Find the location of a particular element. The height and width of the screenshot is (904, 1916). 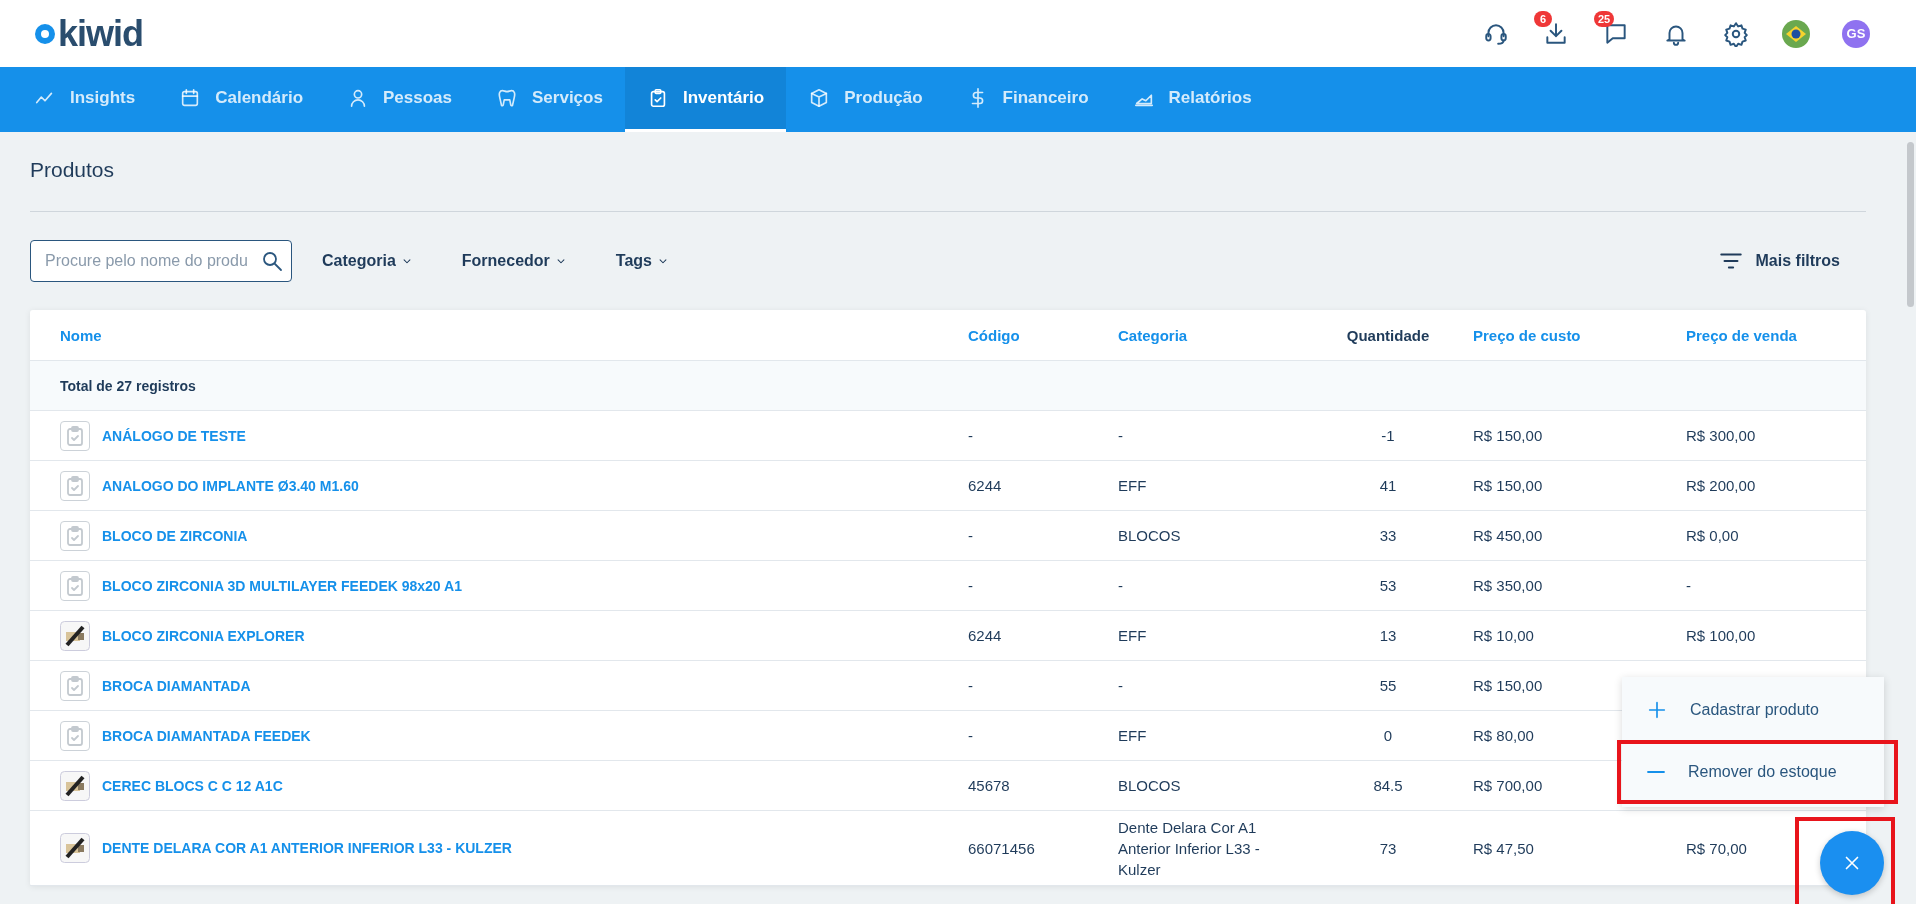

nav-tab: Calendário is located at coordinates (241, 99).